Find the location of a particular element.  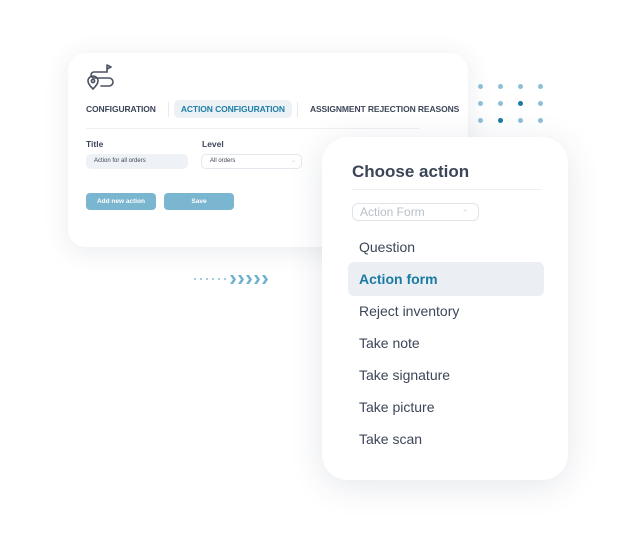

option-take-scan: Take scan is located at coordinates (446, 439).